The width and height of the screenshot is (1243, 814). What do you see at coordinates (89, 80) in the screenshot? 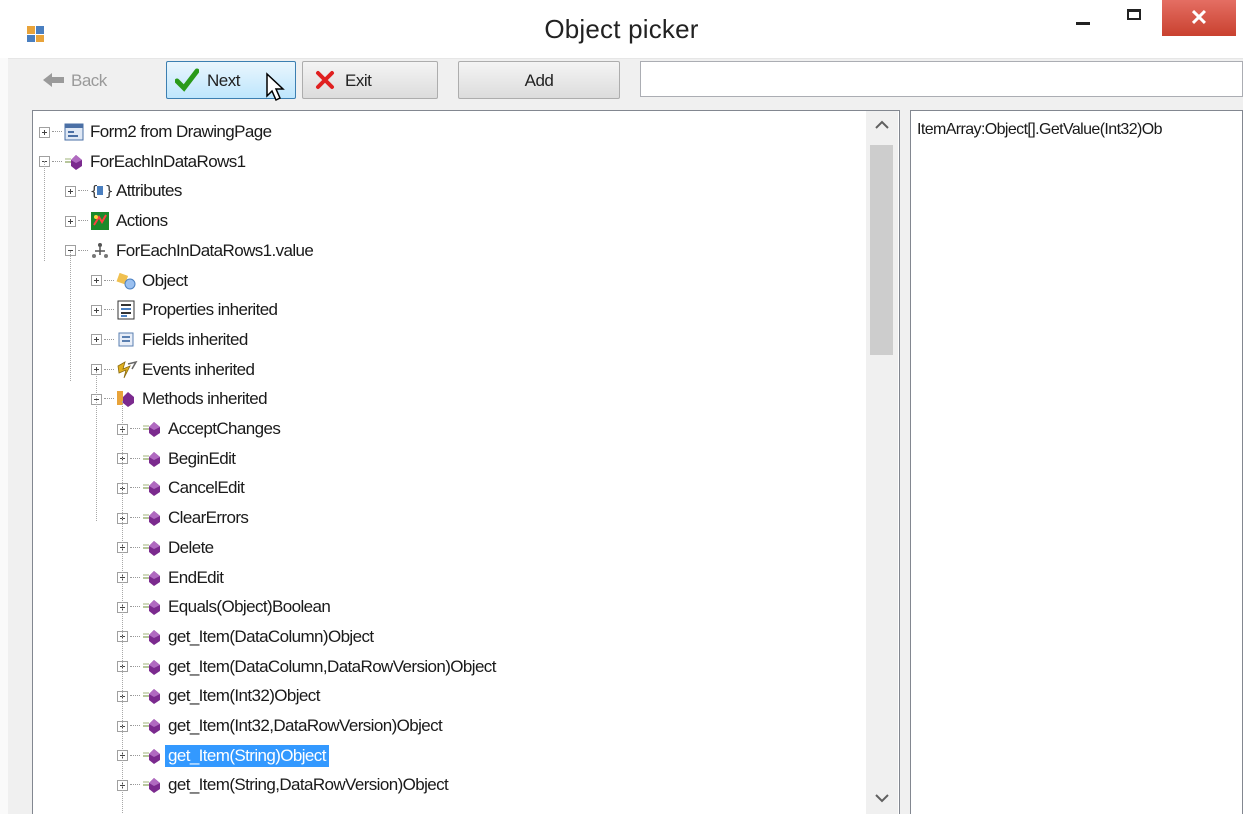
I see `back-button-label: Back` at bounding box center [89, 80].